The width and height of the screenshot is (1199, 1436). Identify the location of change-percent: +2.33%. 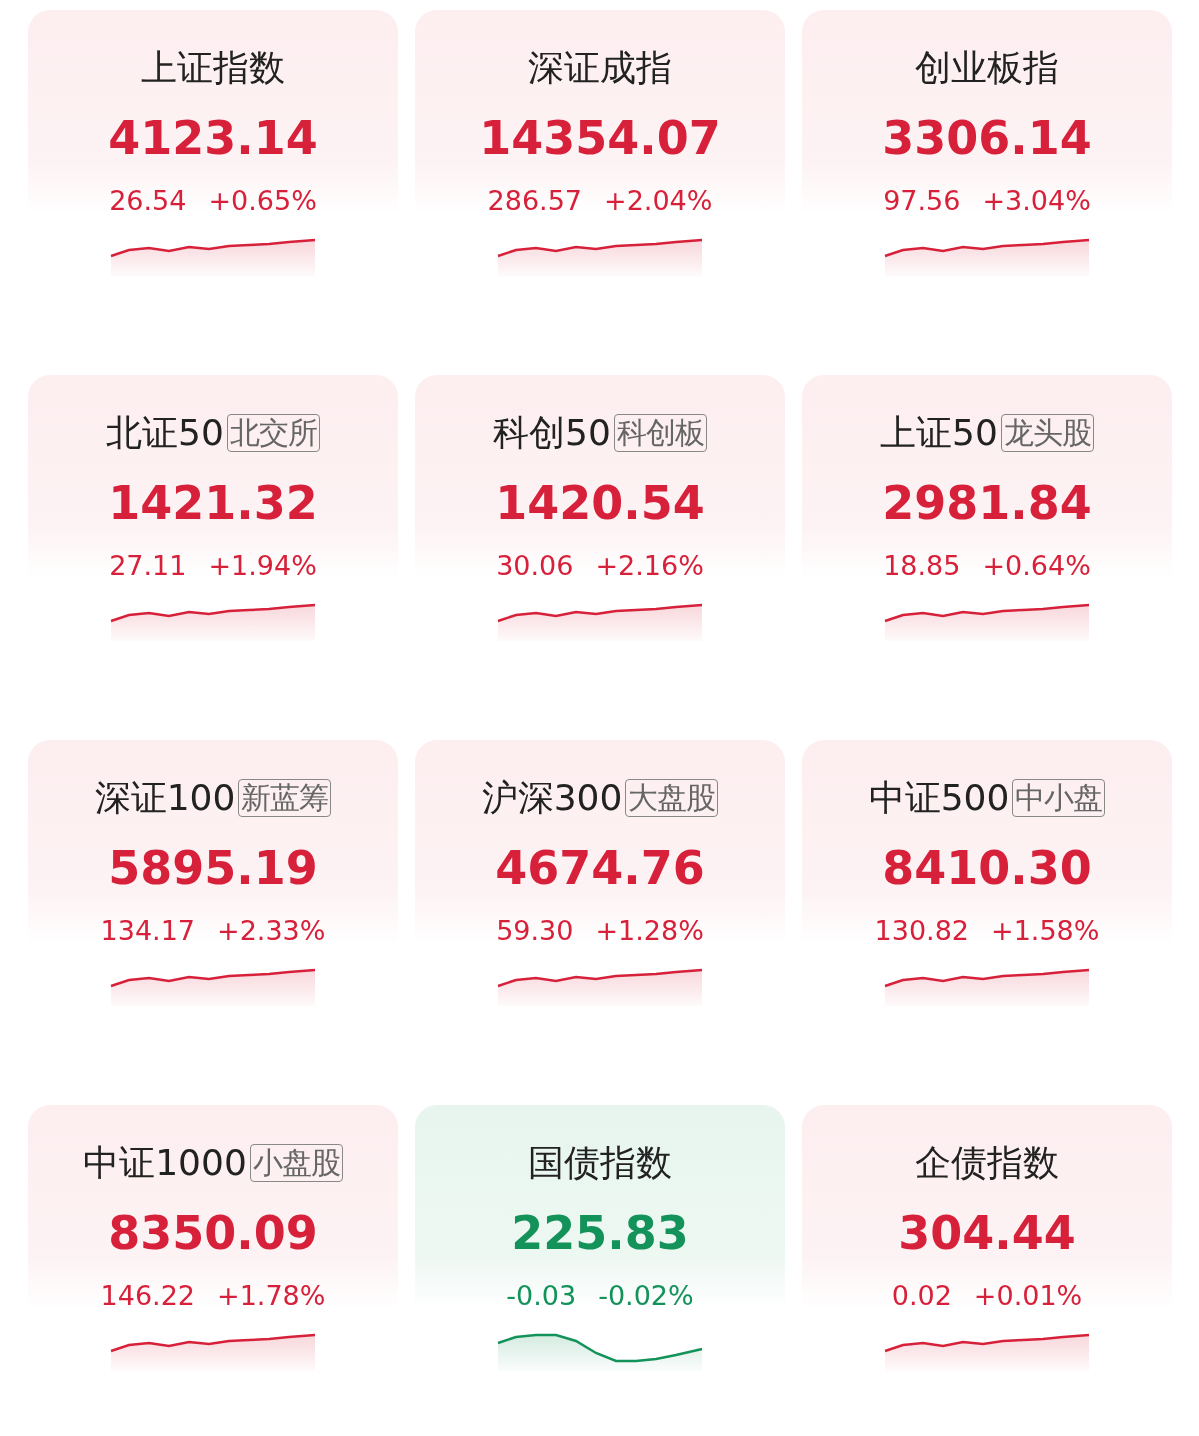
(271, 931).